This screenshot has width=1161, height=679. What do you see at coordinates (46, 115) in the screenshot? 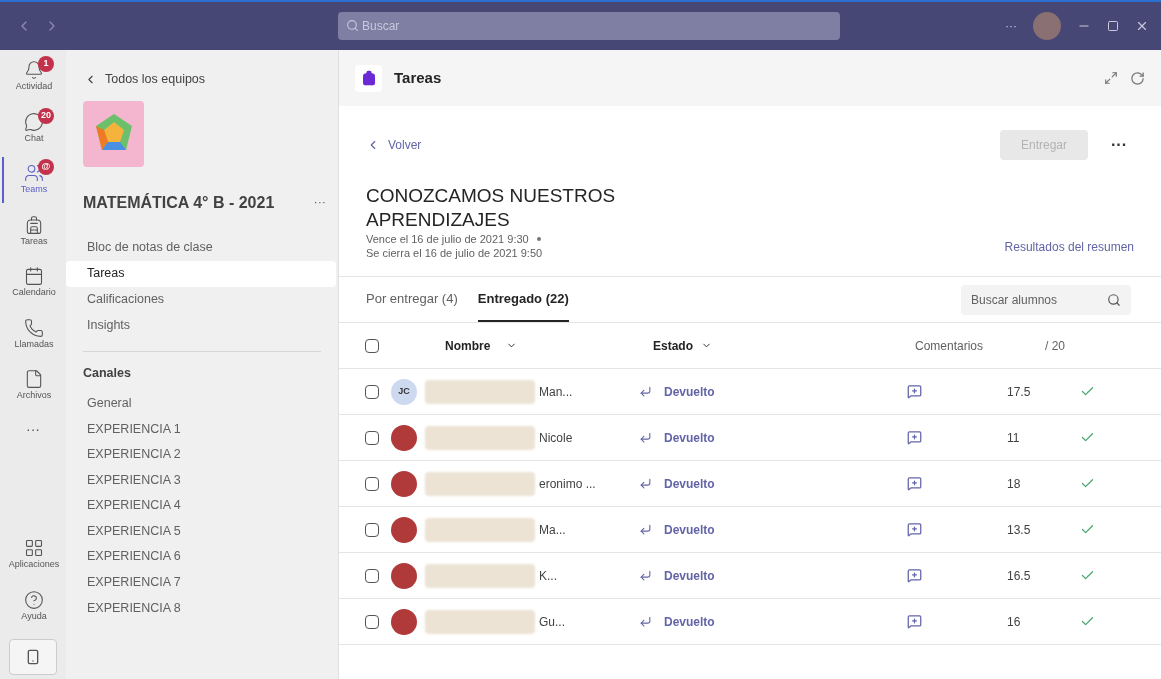
I see `notification-badge: 20` at bounding box center [46, 115].